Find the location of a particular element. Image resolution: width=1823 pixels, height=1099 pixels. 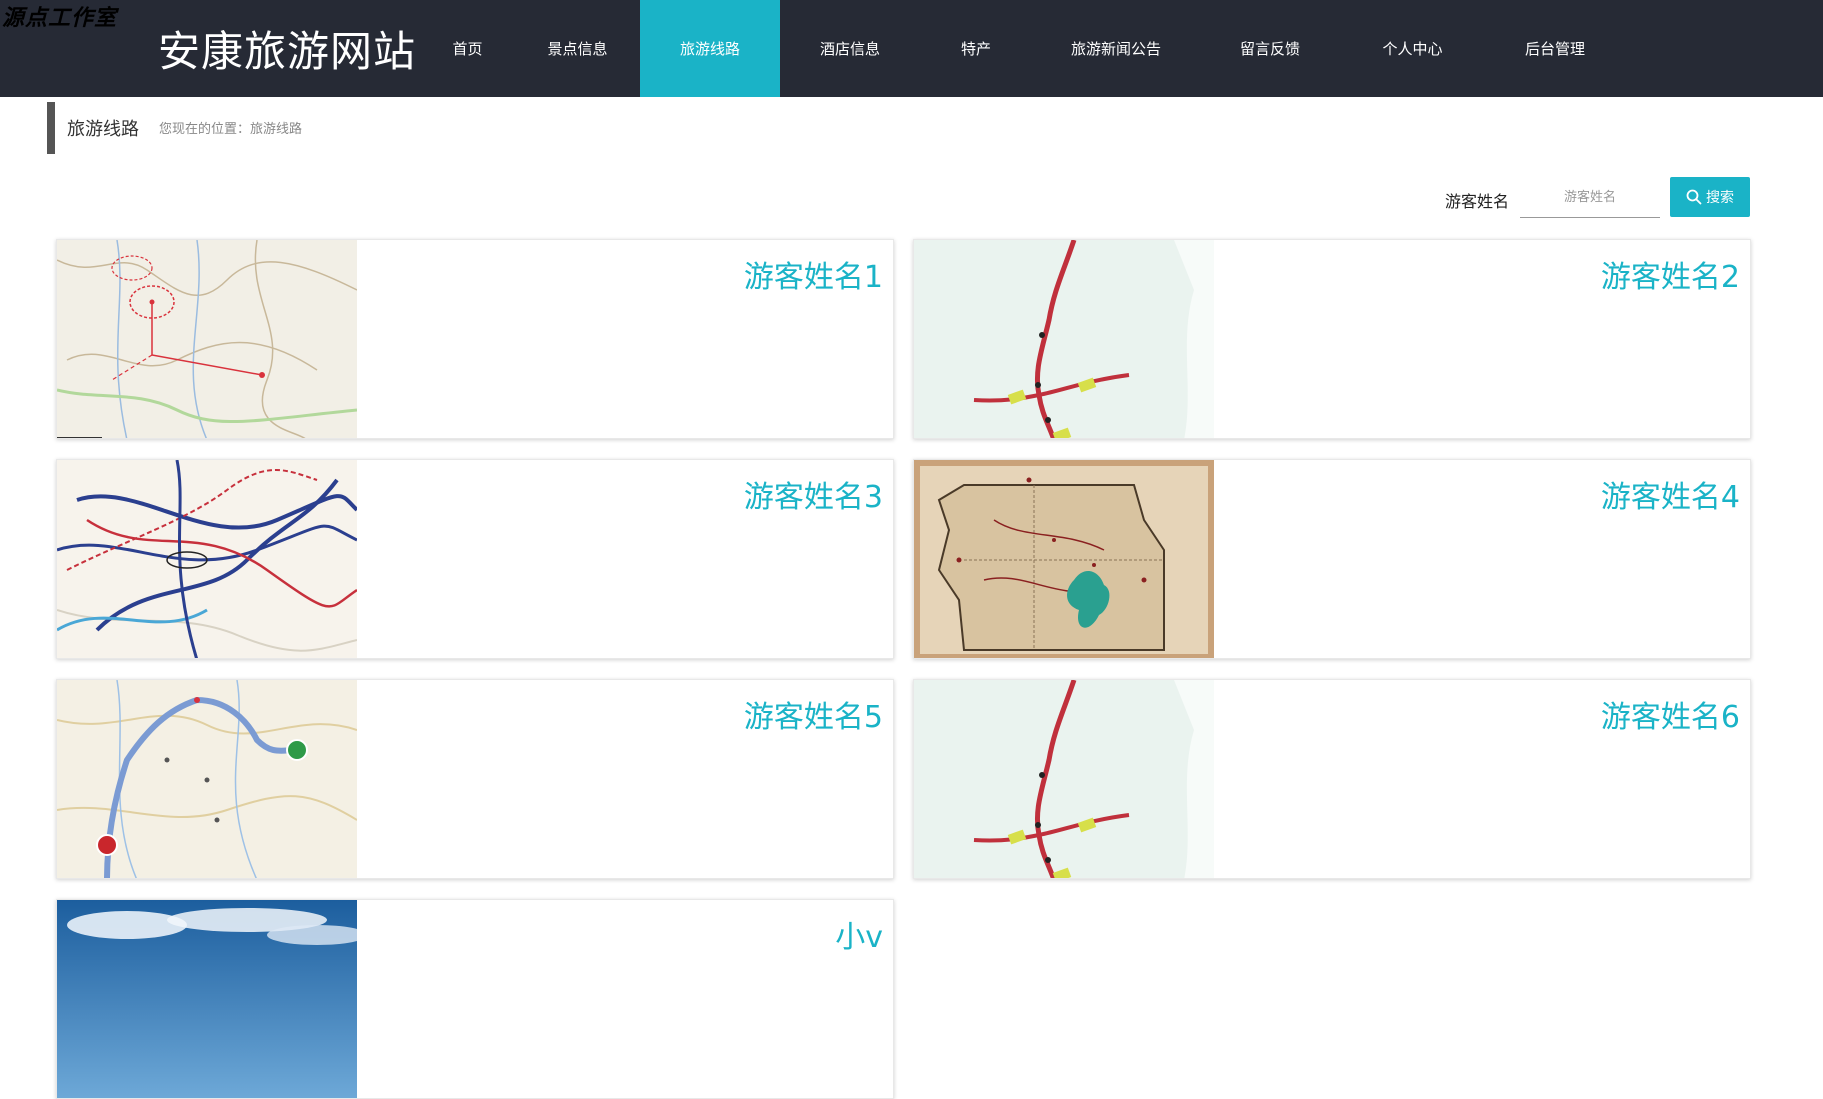

route-visitor-name: 游客姓名1 is located at coordinates (813, 277).